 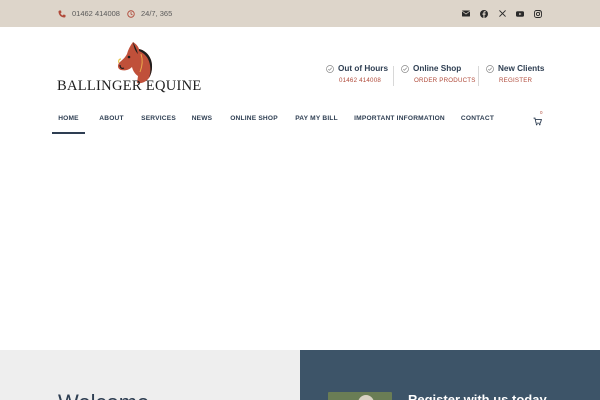 What do you see at coordinates (363, 68) in the screenshot?
I see `header-info-title: Out of Hours` at bounding box center [363, 68].